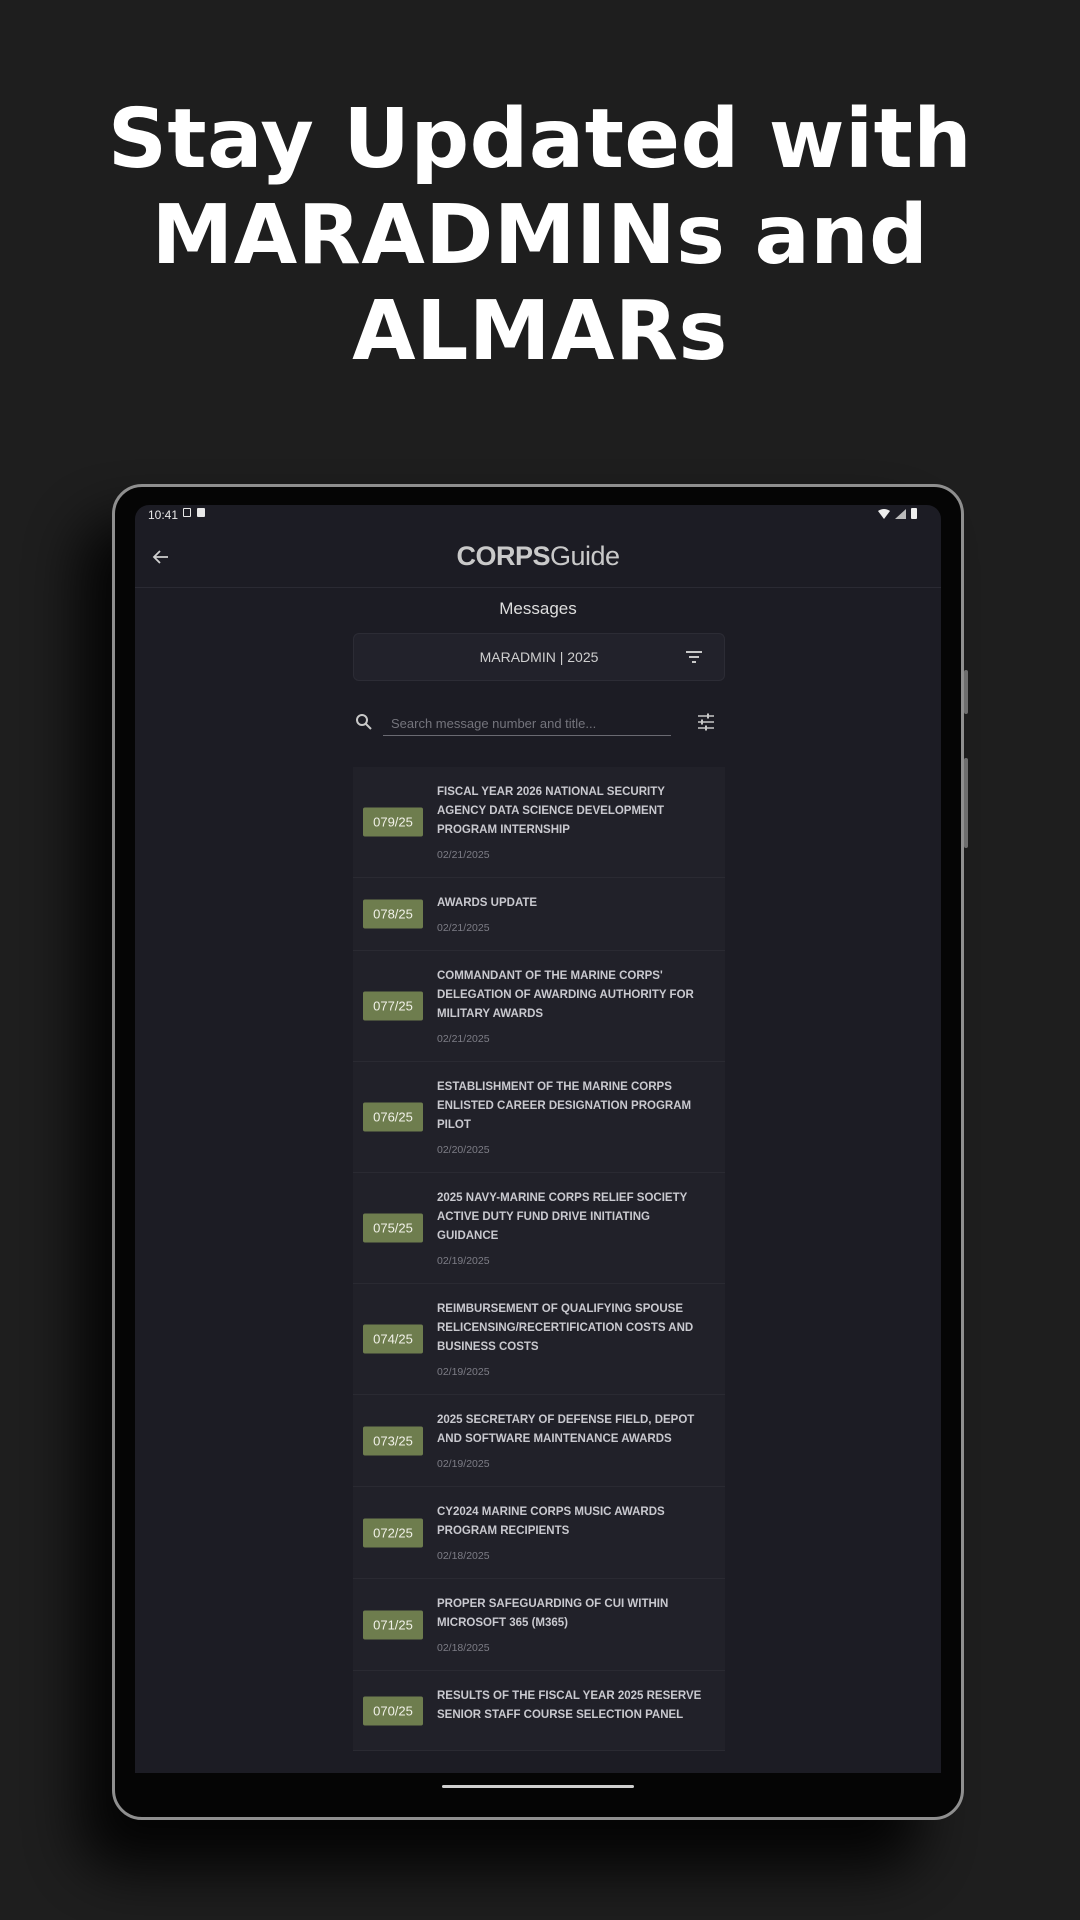  Describe the element at coordinates (194, 512) in the screenshot. I see `notification-icons` at that location.